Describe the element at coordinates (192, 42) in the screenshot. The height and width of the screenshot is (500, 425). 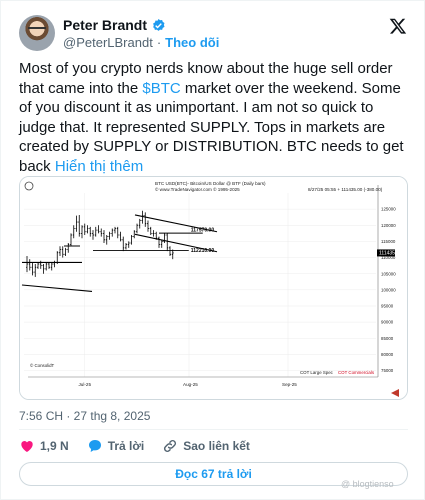
I see `follow-button: Theo dõi` at that location.